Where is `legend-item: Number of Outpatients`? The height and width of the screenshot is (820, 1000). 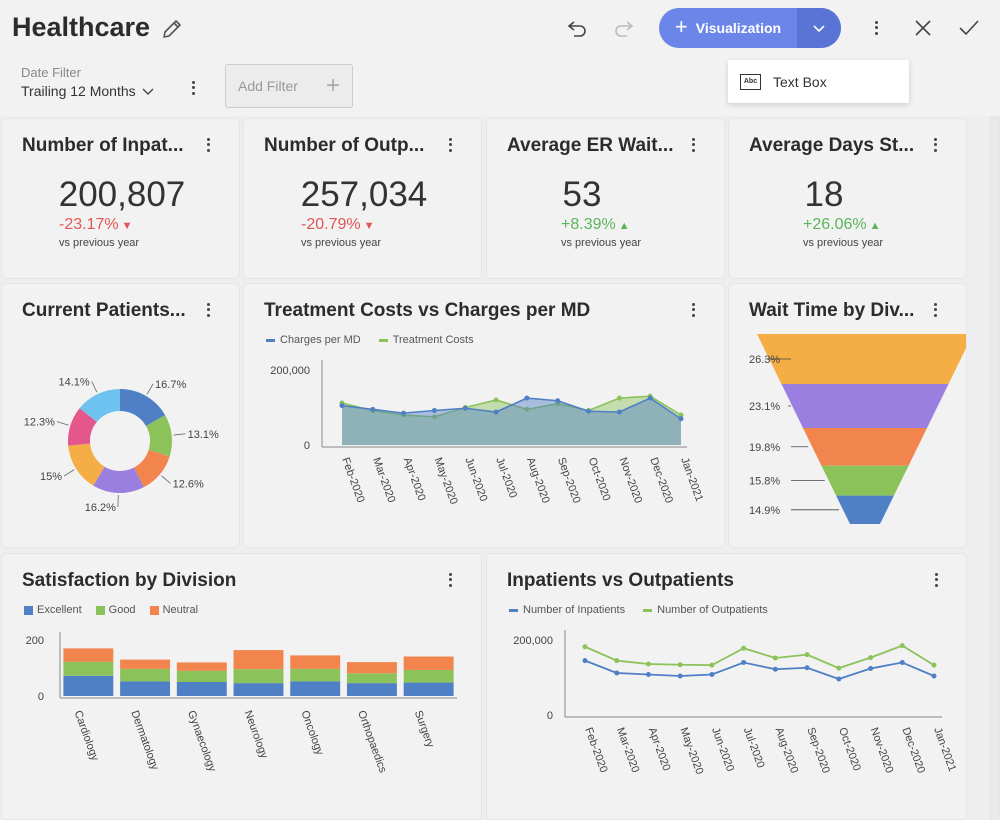 legend-item: Number of Outpatients is located at coordinates (705, 610).